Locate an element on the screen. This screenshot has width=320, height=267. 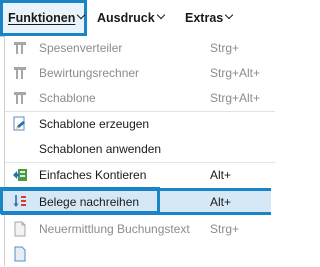
template-create-icon is located at coordinates (20, 124).